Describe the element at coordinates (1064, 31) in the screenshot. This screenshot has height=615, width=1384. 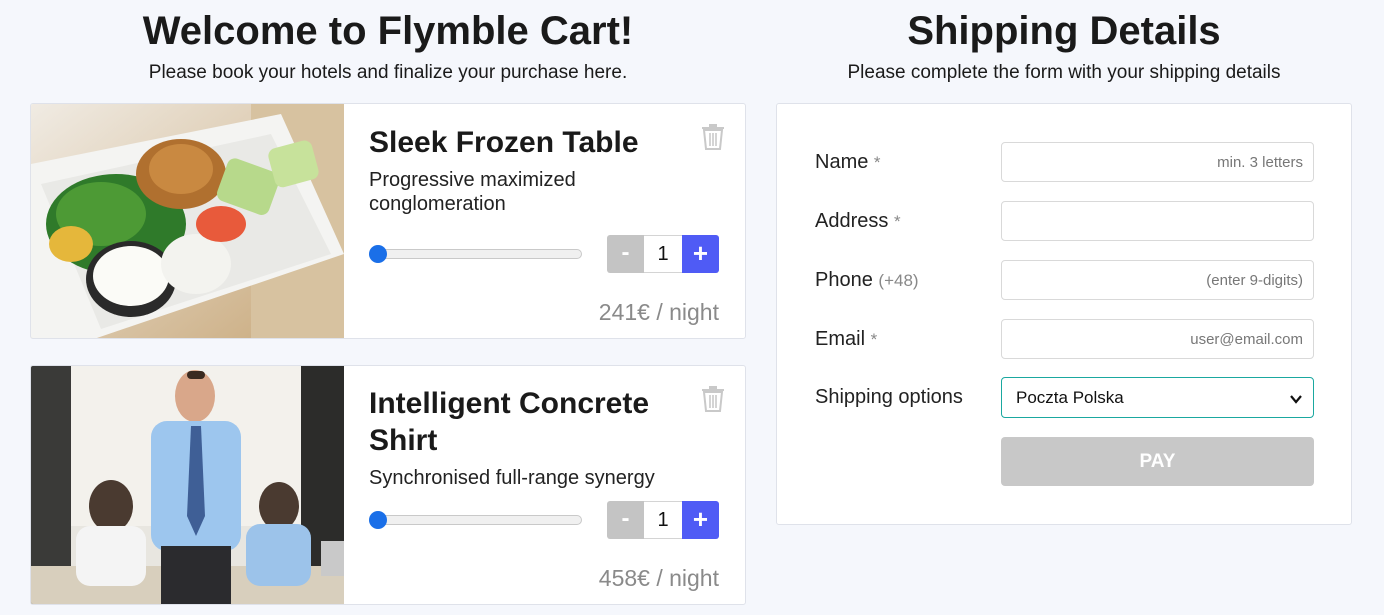
I see `shipping-title: Shipping Details` at that location.